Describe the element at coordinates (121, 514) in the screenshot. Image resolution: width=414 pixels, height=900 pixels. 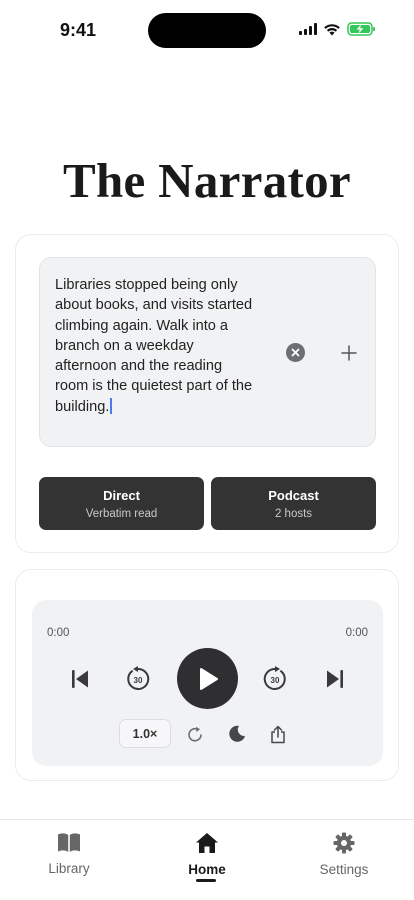
I see `direct-mode-subtitle: Verbatim read` at that location.